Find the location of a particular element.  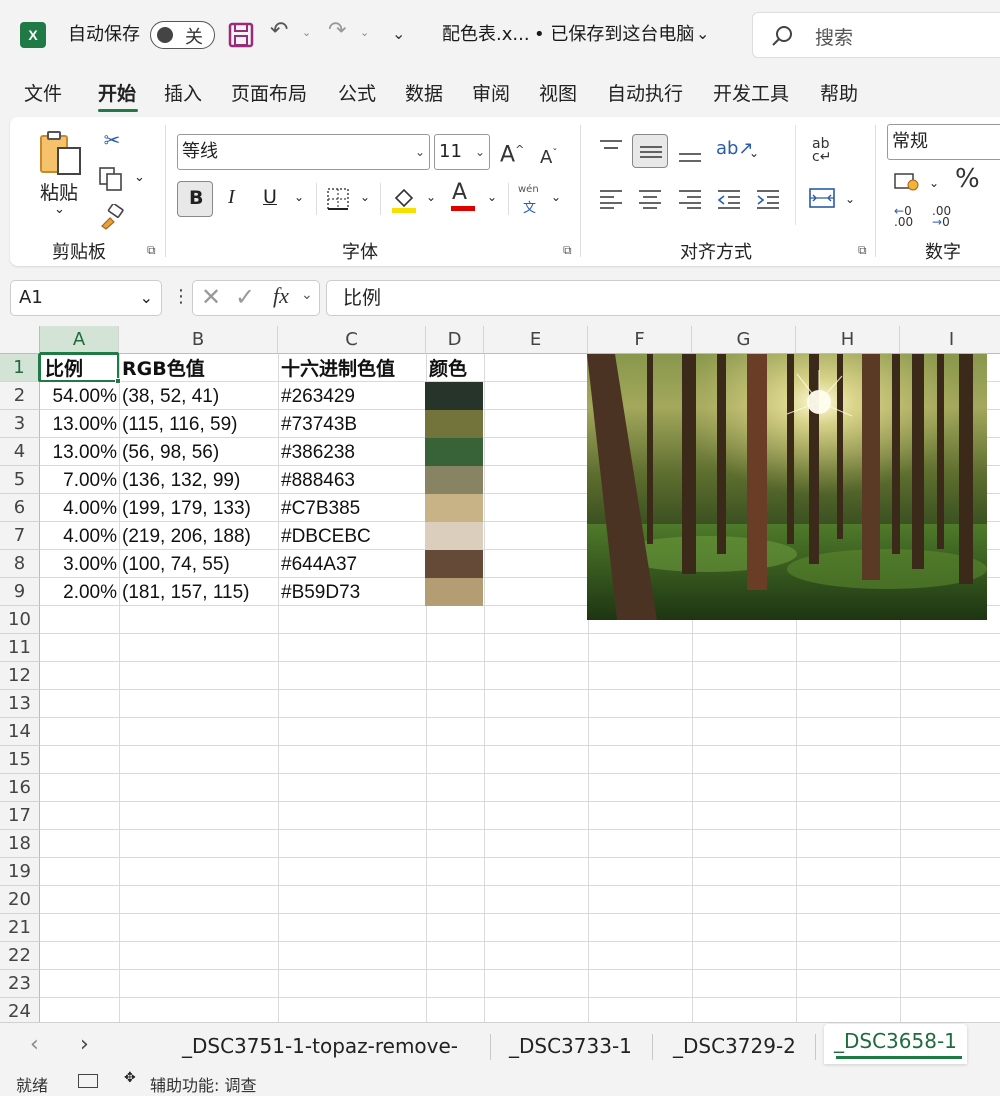

increase-decimal-icon: ←0.00 is located at coordinates (903, 216).